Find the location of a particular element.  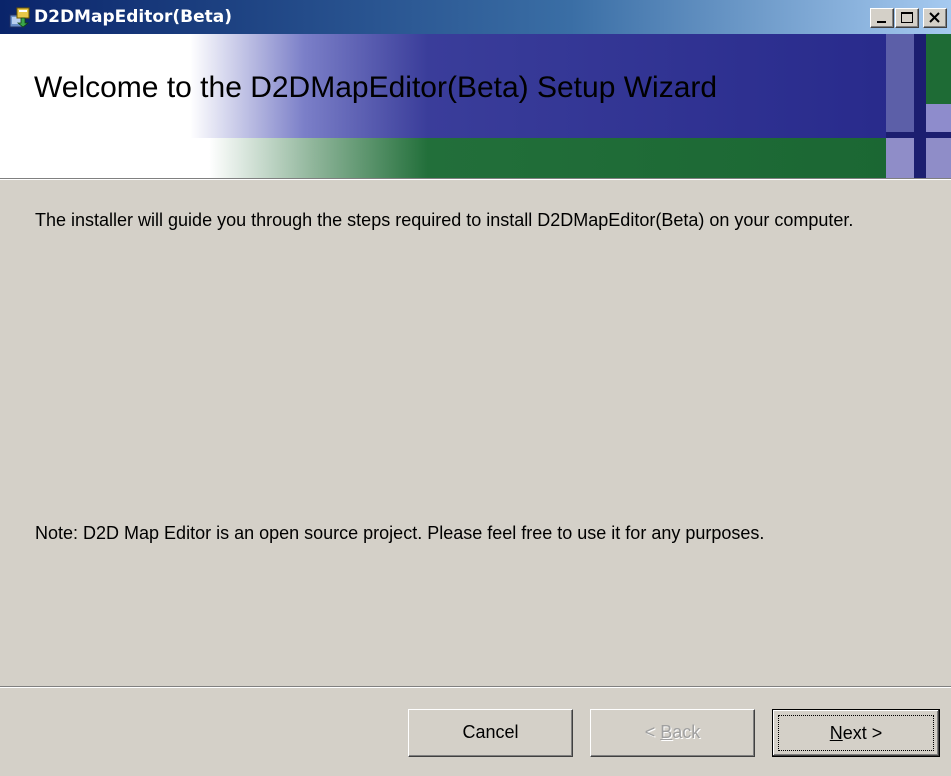

next-button: Next > is located at coordinates (856, 733).